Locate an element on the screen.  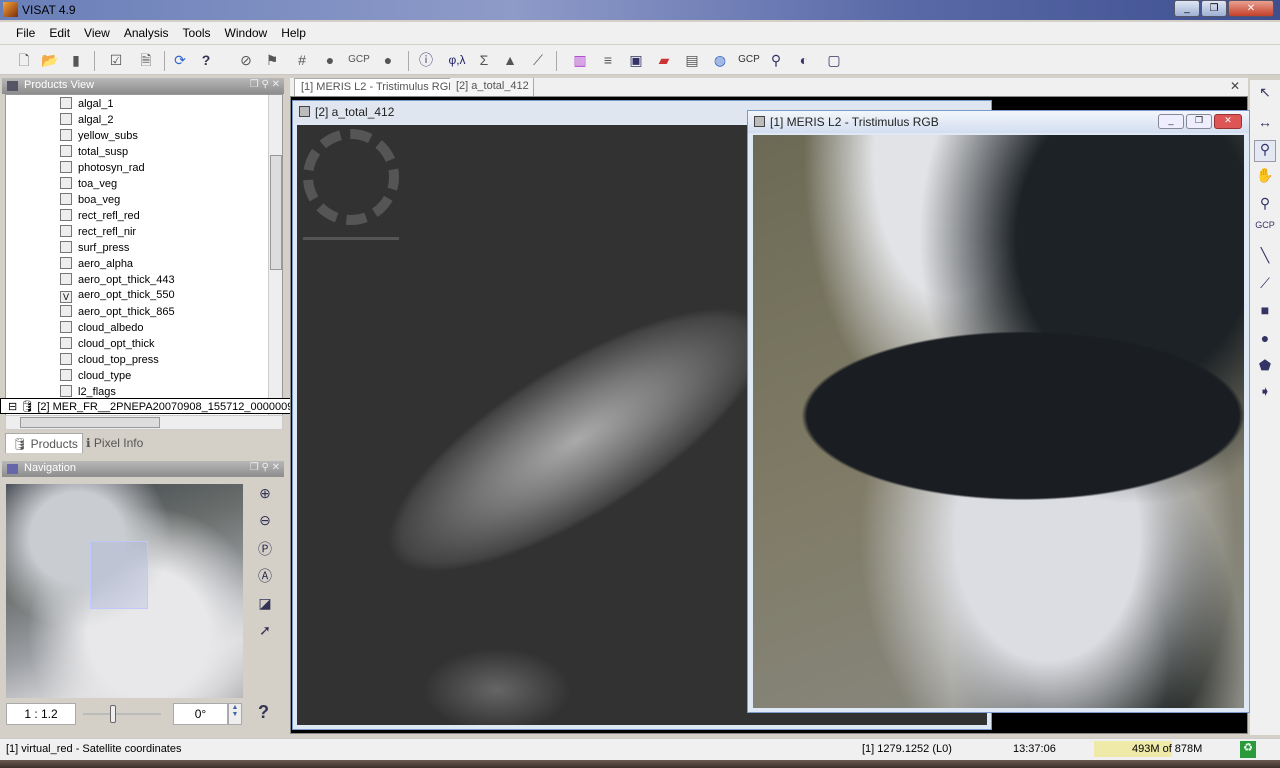
info-icon: ⓘ is located at coordinates (426, 60).